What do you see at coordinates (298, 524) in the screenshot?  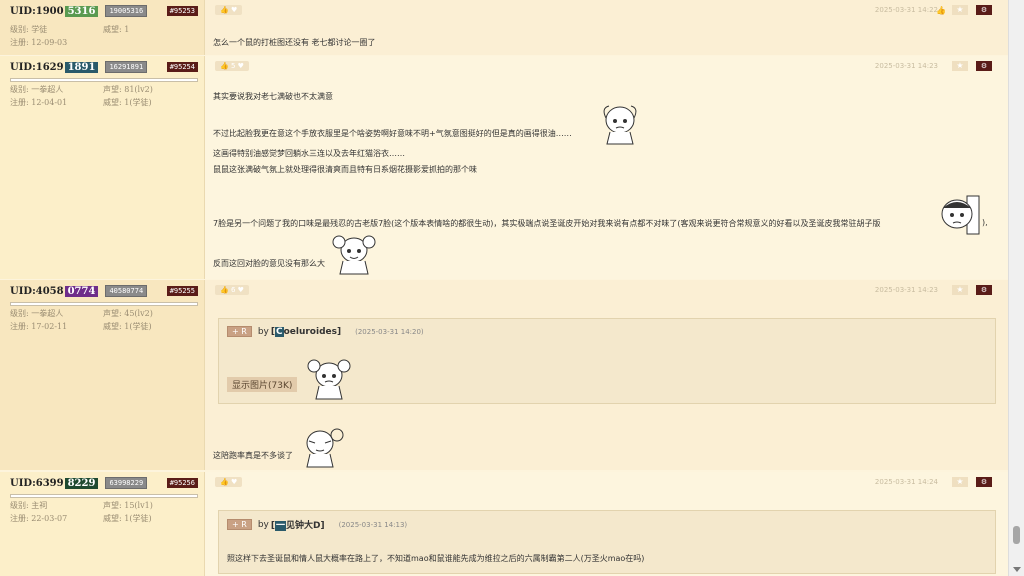 I see `quote-author: [一见钟大D]` at bounding box center [298, 524].